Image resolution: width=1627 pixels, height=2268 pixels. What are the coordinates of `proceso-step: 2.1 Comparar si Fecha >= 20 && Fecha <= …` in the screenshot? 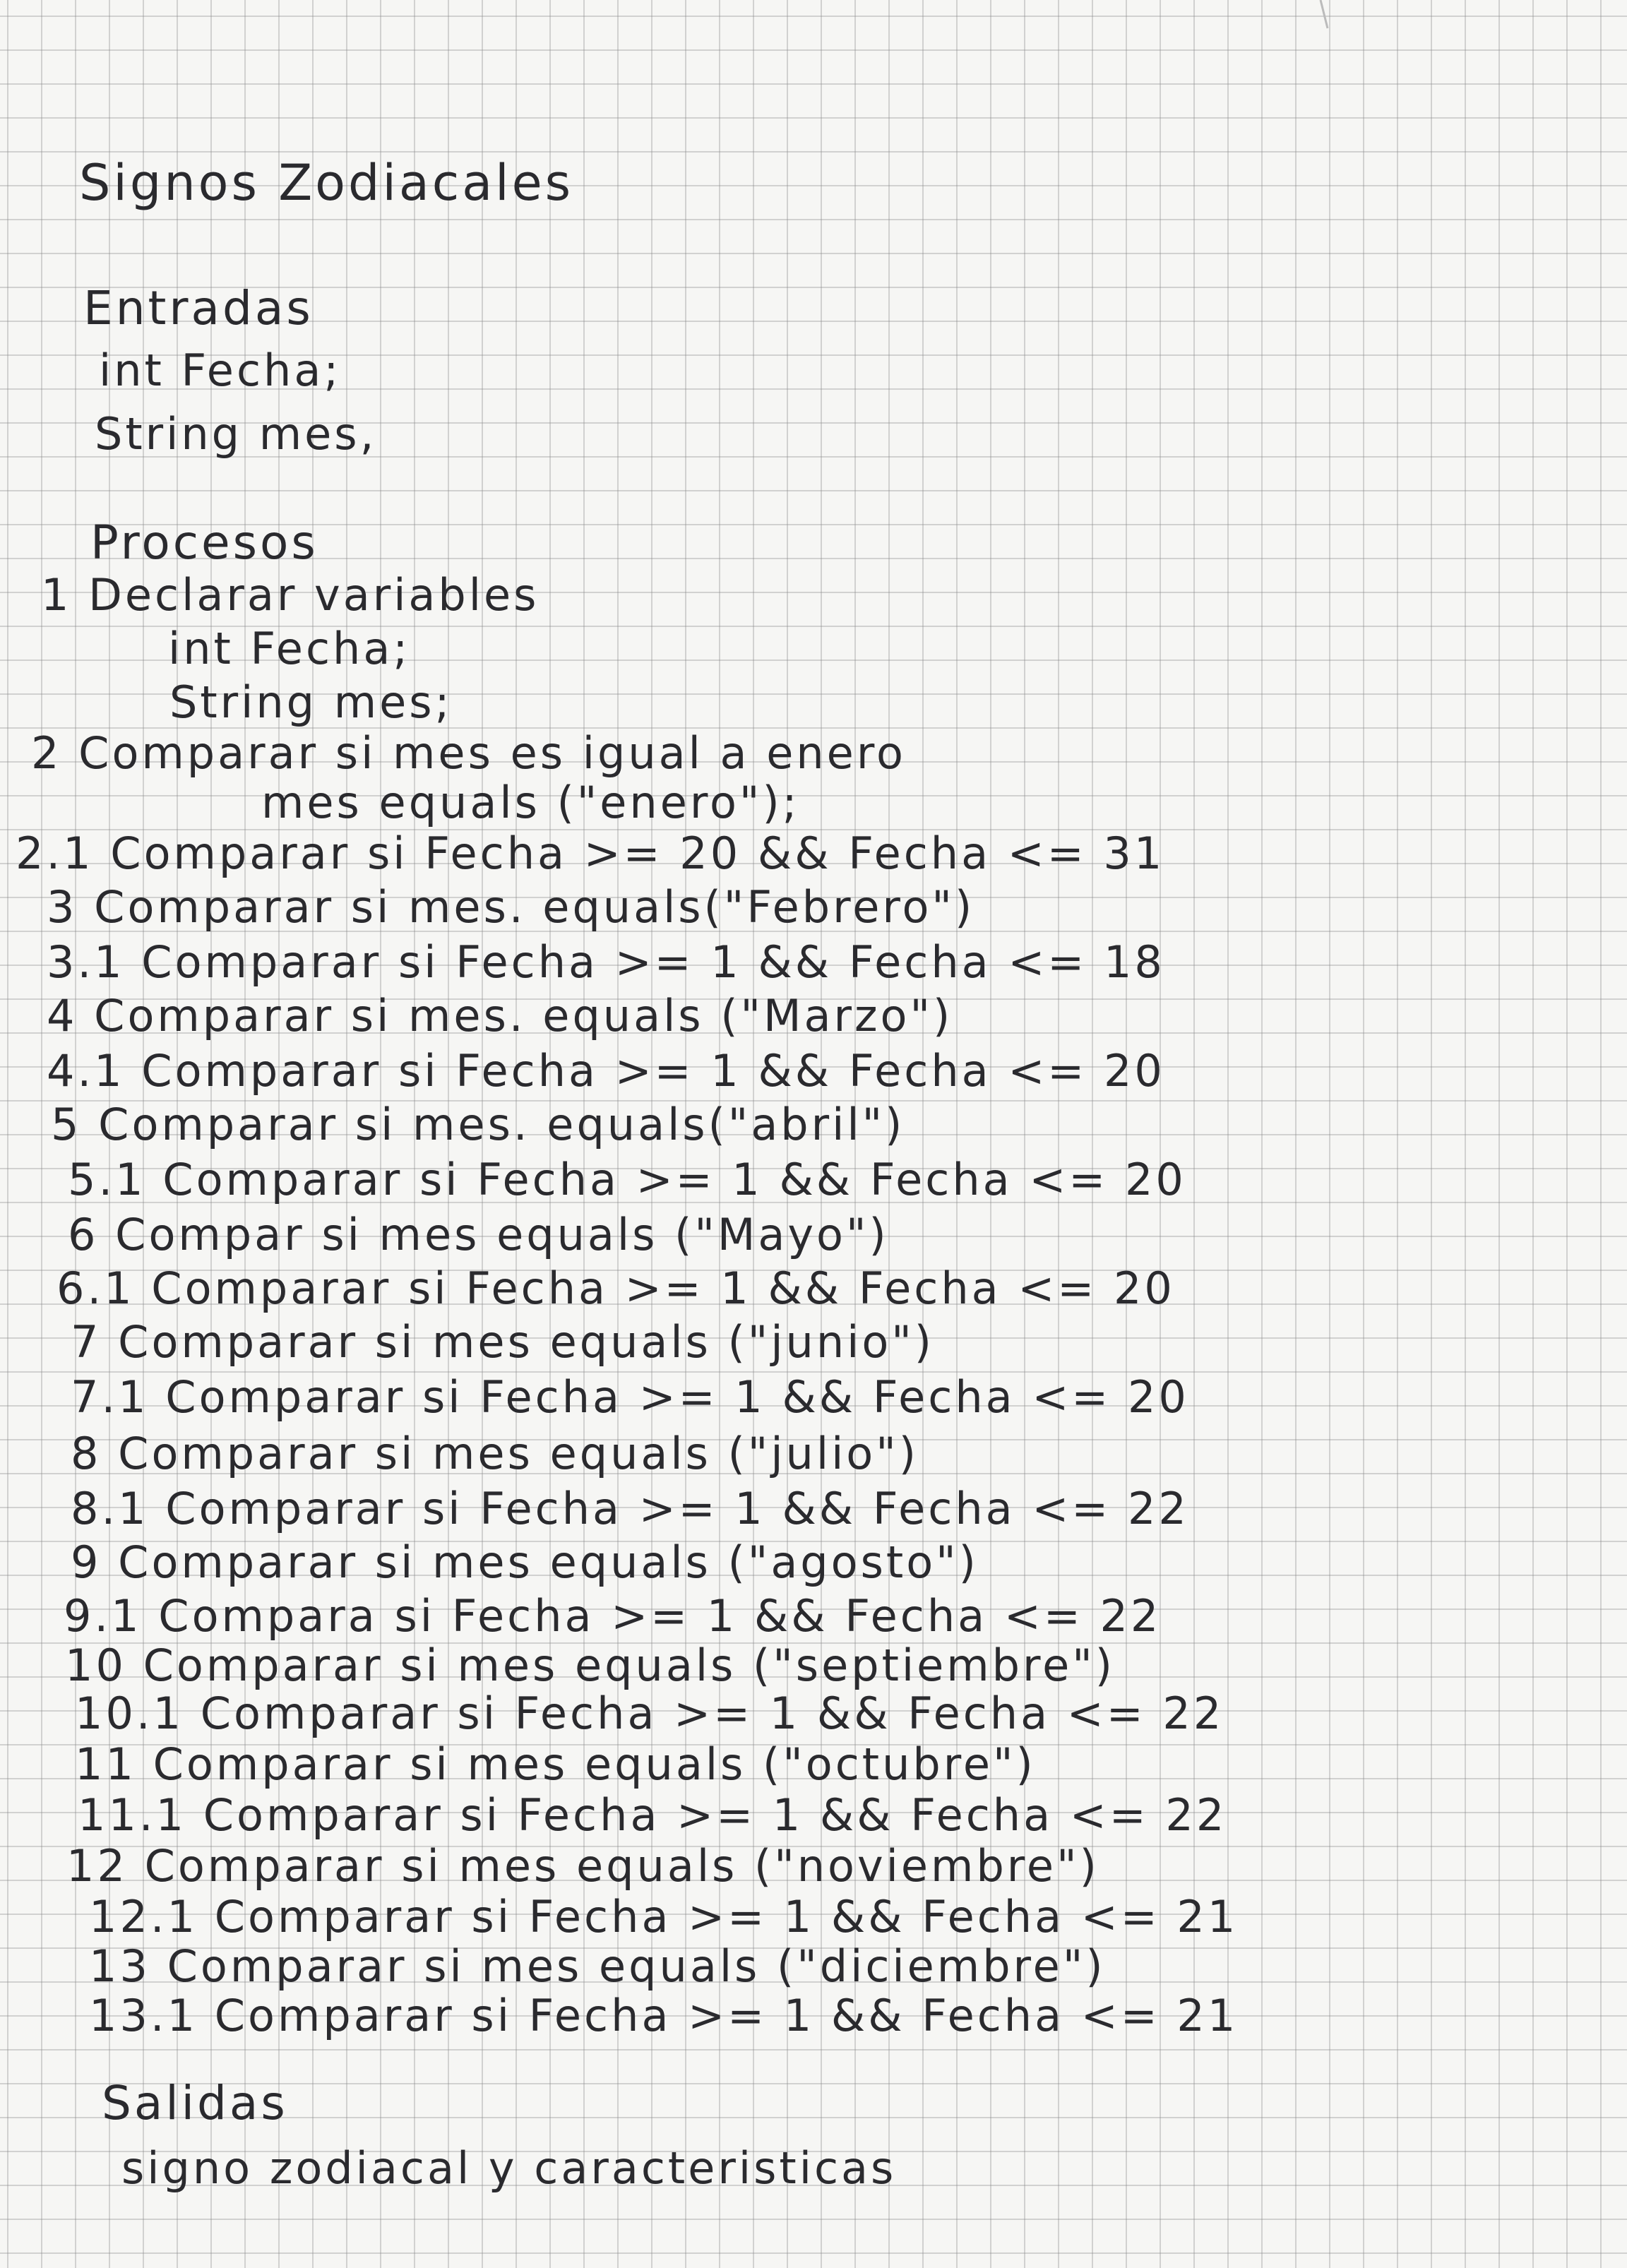 It's located at (590, 854).